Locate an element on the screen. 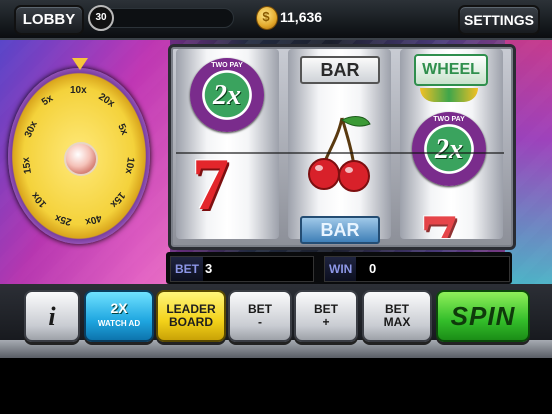 This screenshot has height=414, width=552. bet-plus-button: BET + is located at coordinates (326, 316).